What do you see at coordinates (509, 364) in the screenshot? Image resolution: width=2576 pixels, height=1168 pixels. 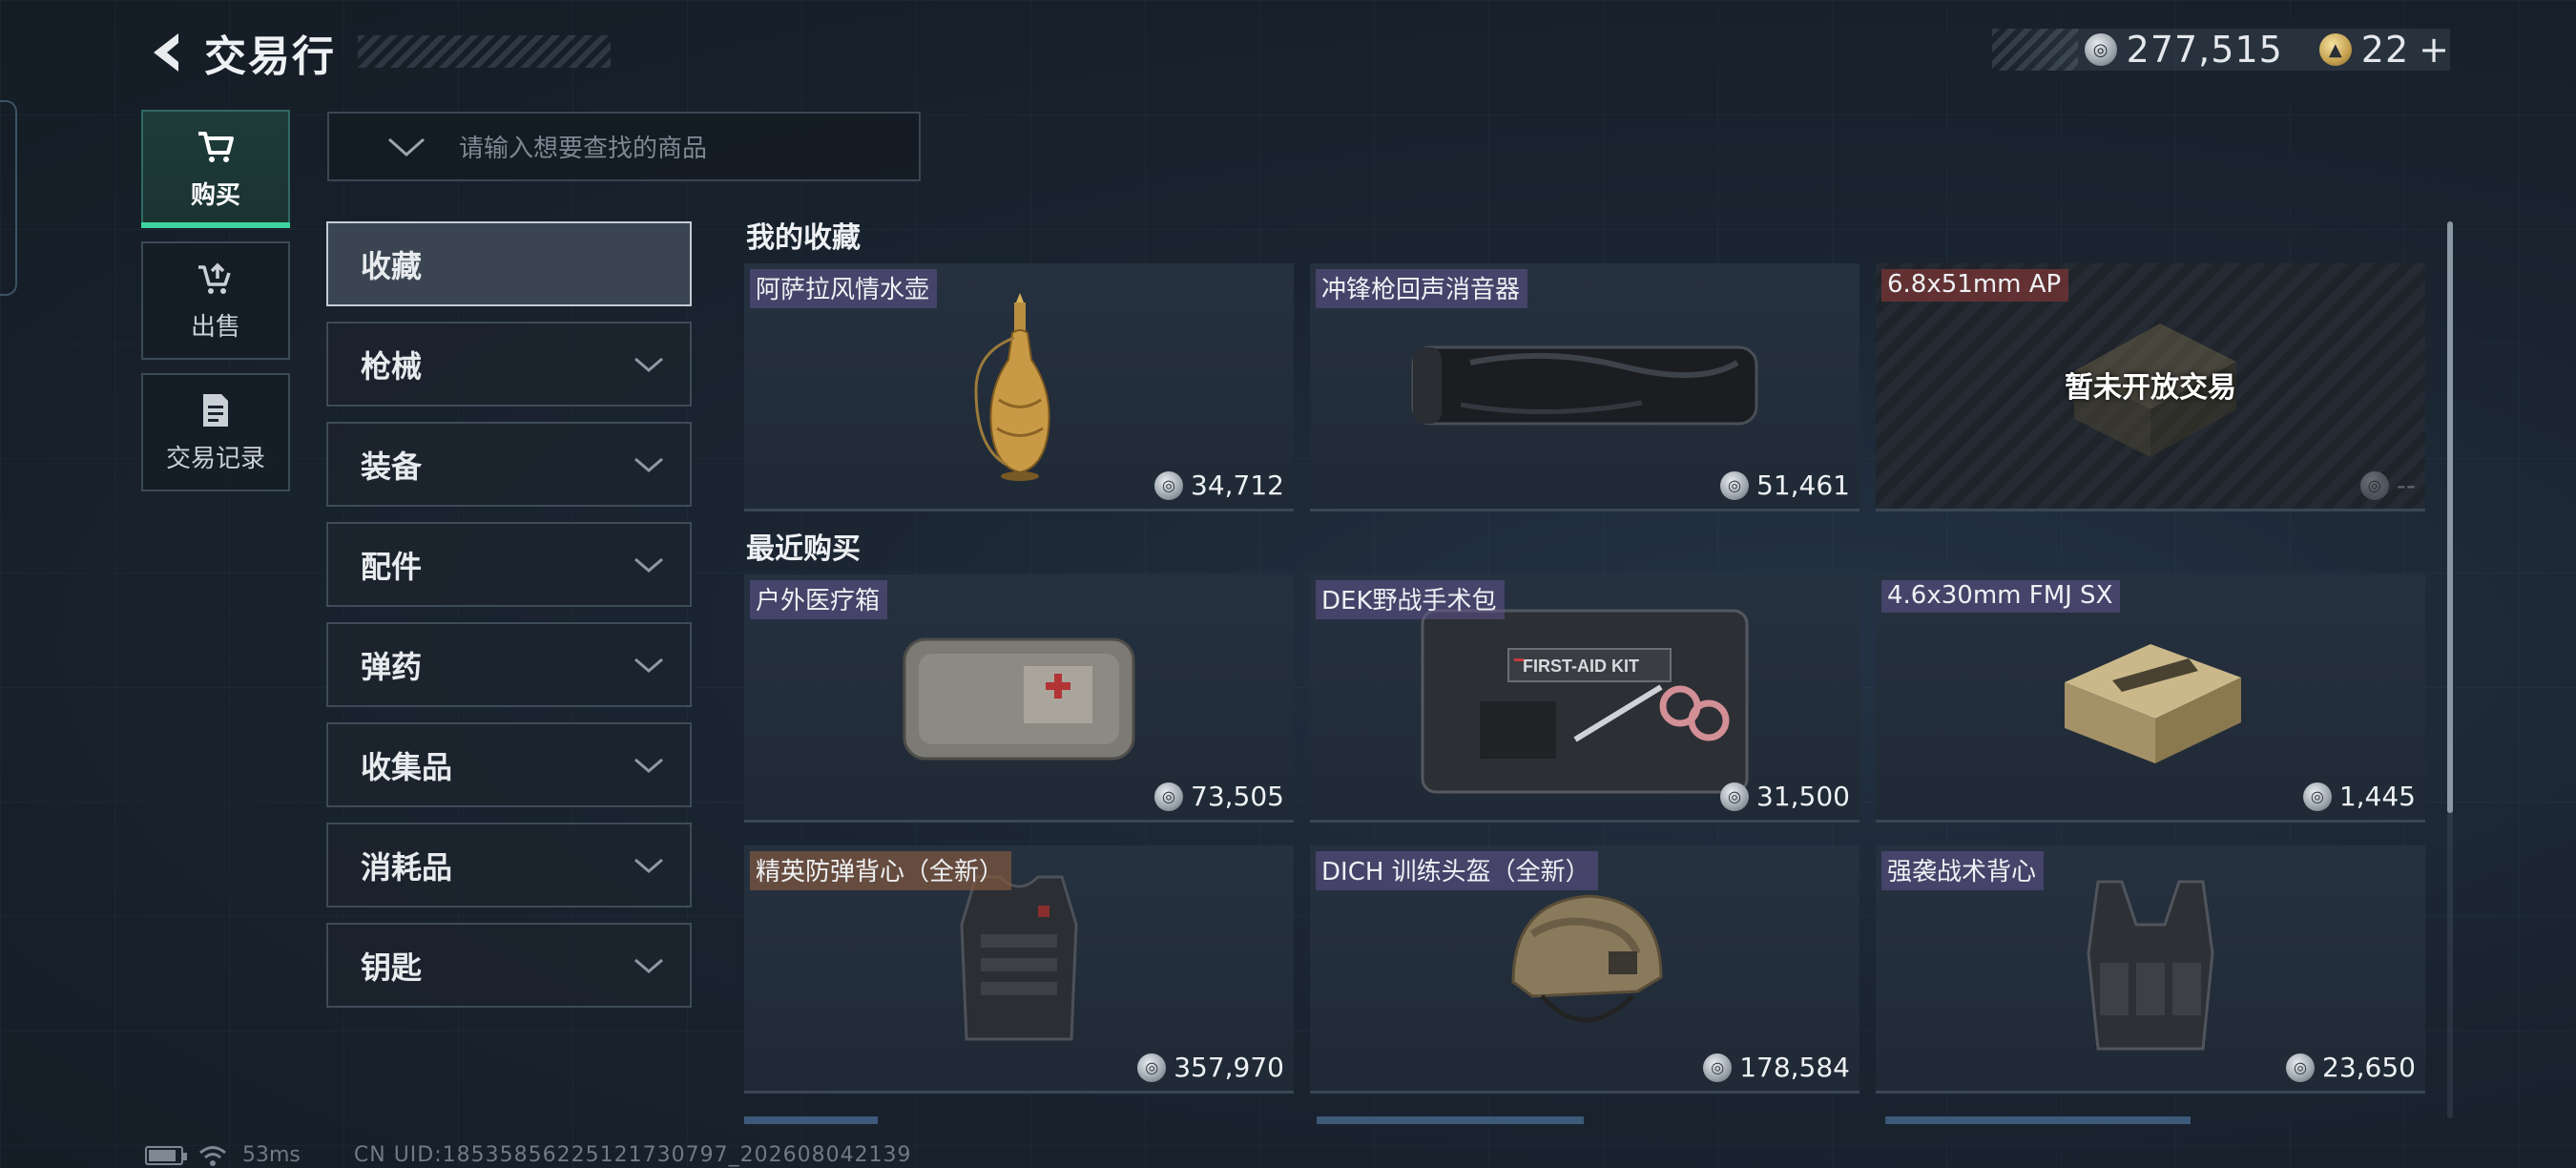 I see `category-guns: 枪械` at bounding box center [509, 364].